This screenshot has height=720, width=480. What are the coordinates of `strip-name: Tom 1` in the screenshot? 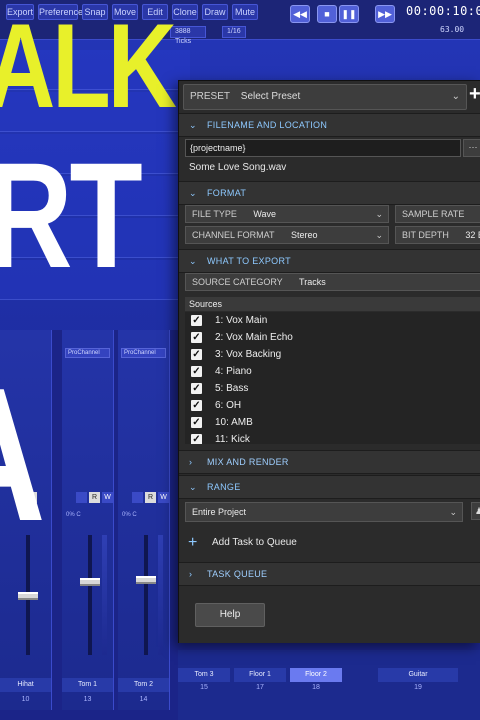 It's located at (87, 685).